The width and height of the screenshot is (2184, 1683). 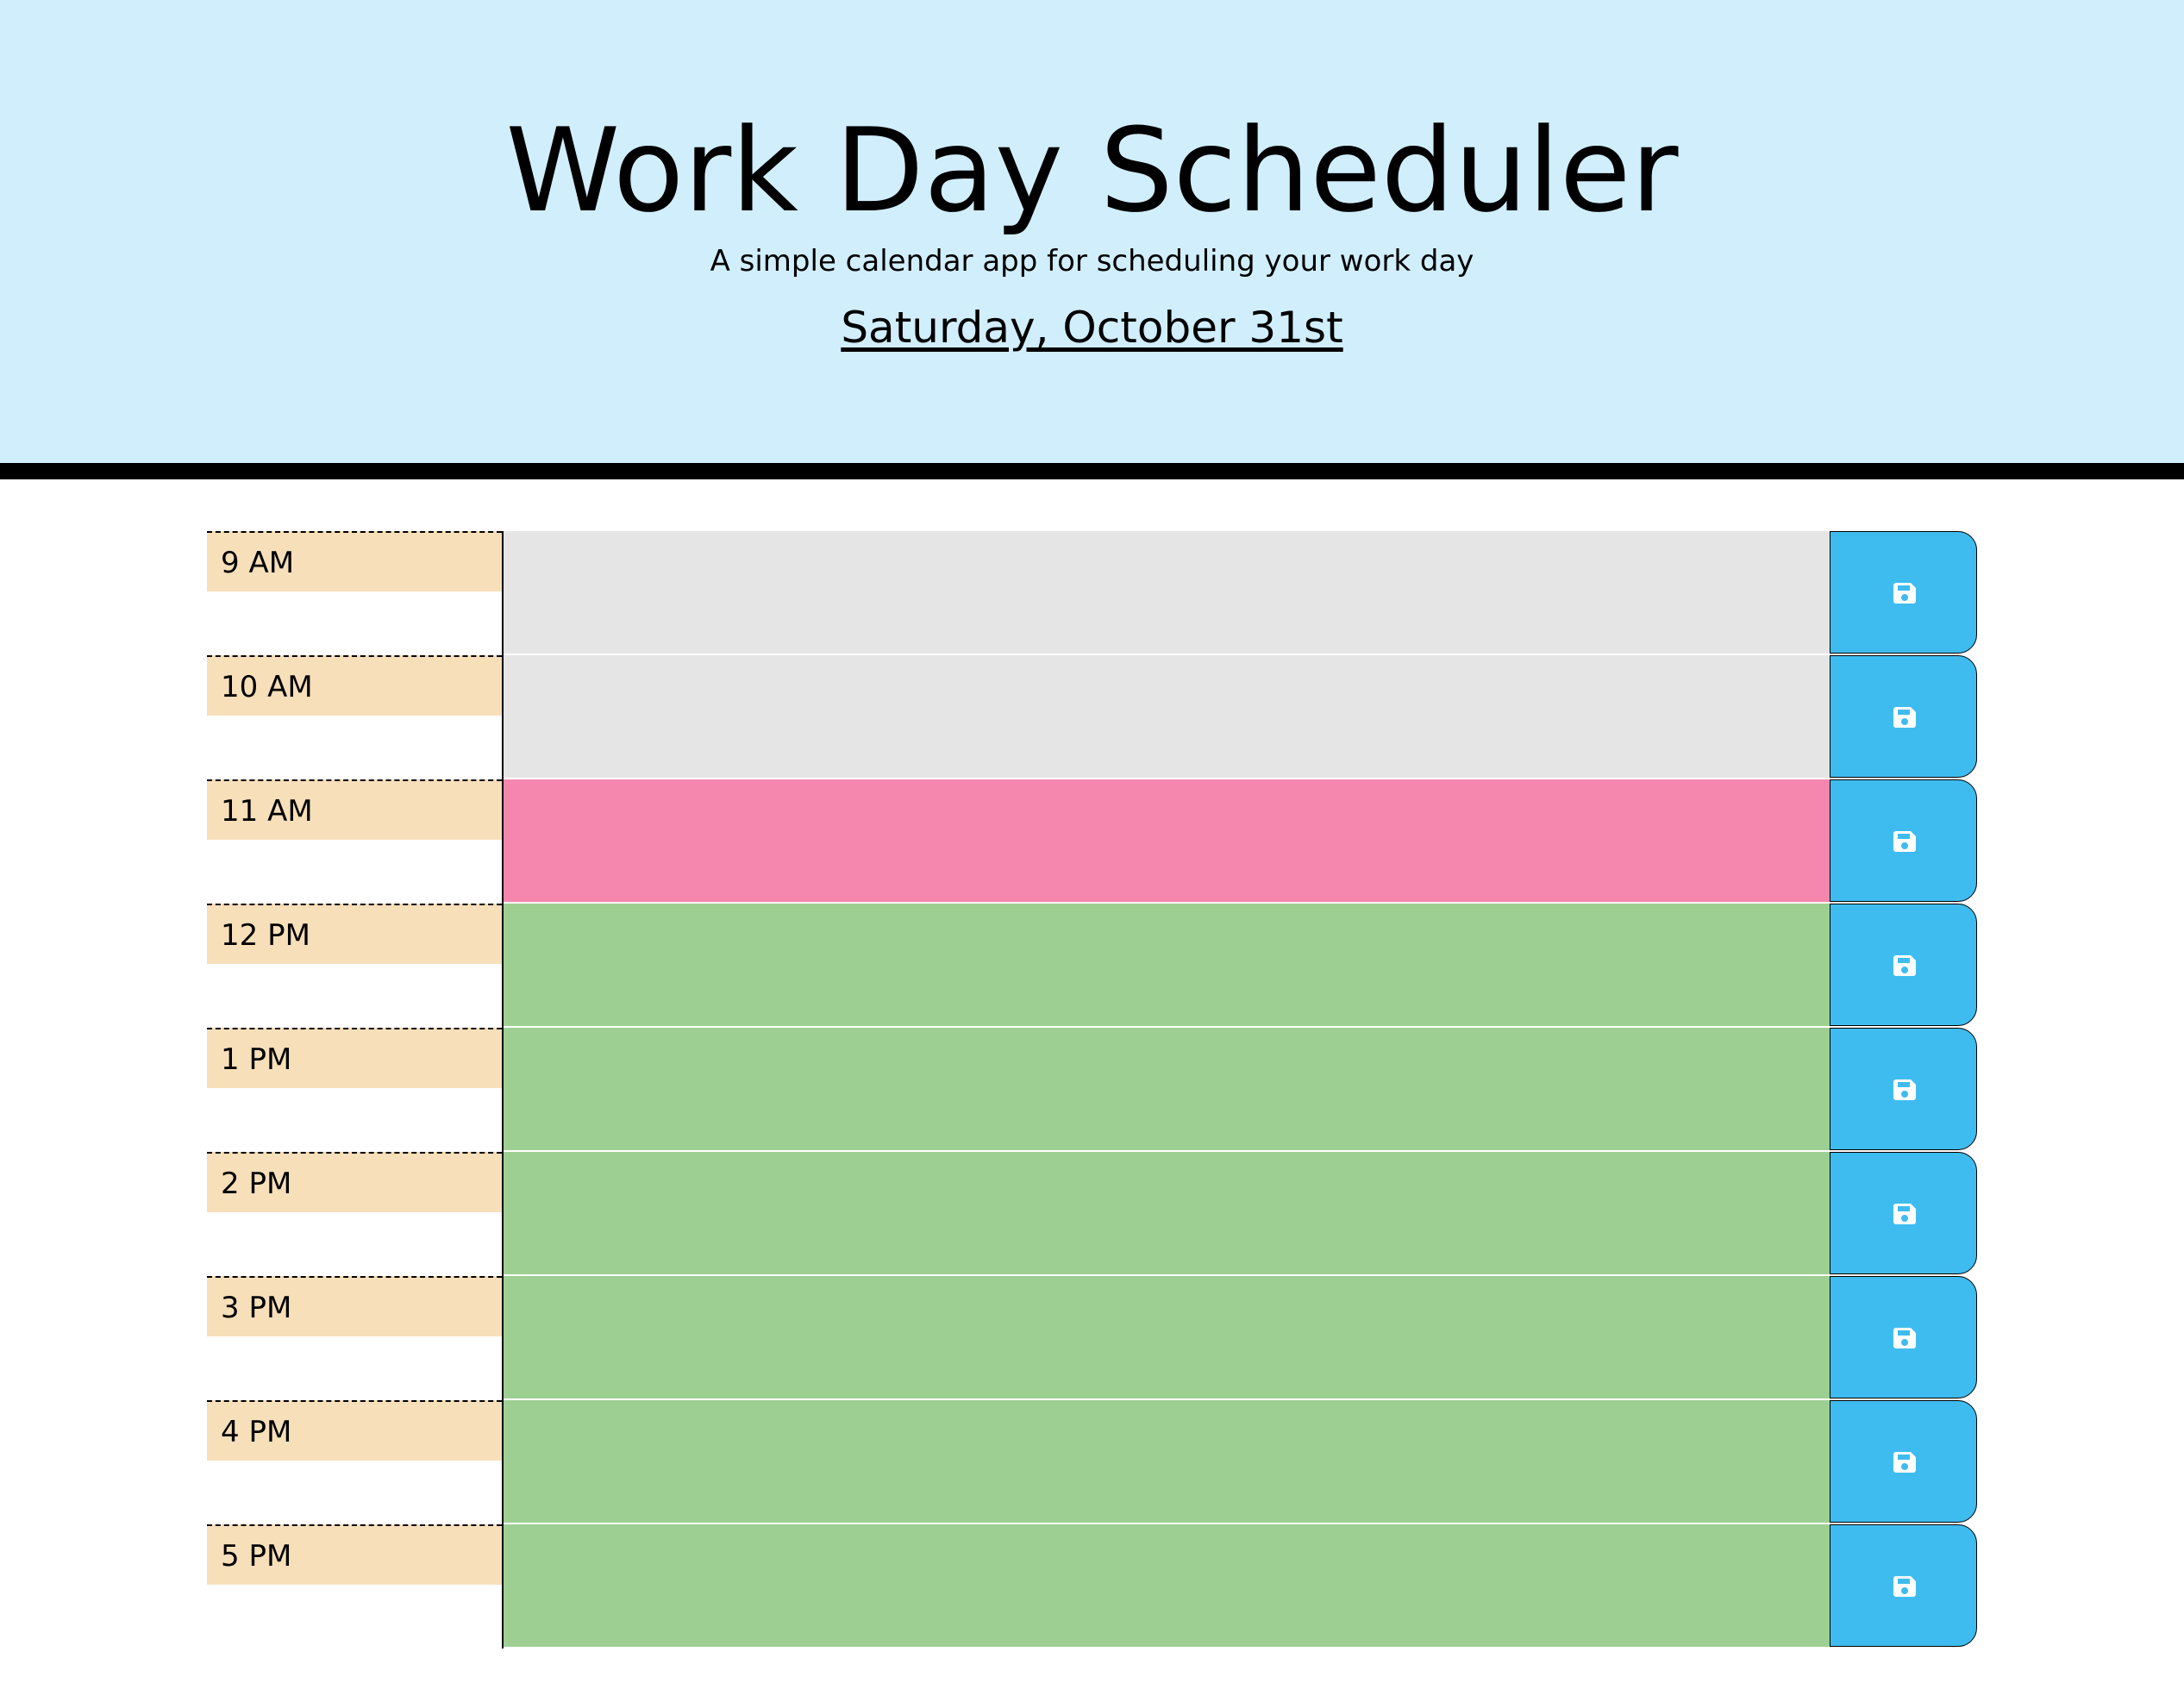 What do you see at coordinates (355, 934) in the screenshot?
I see `hour-label: 12 PM` at bounding box center [355, 934].